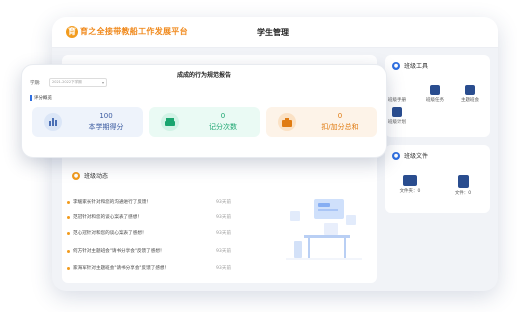 The image size is (517, 312). Describe the element at coordinates (121, 268) in the screenshot. I see `list-item-text: 家海军针对主题班会"请书分享会"反馈了感想！` at that location.